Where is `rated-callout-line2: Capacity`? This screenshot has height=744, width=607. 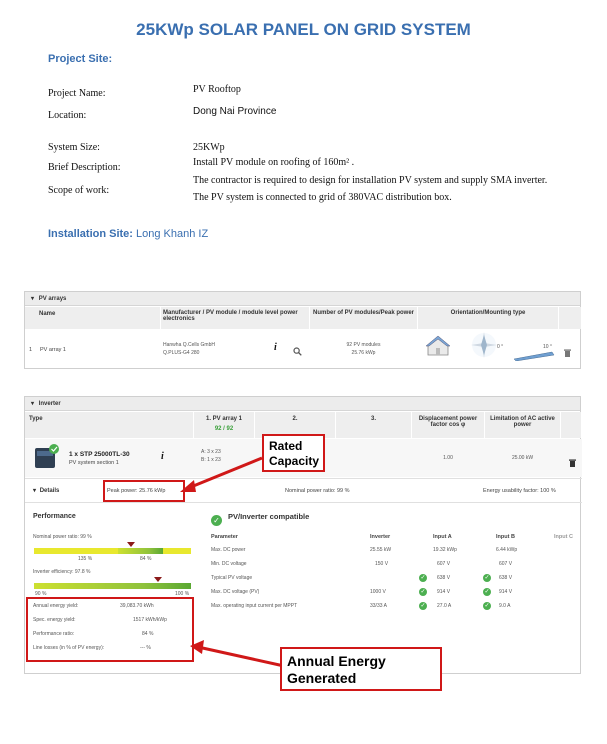 rated-callout-line2: Capacity is located at coordinates (294, 461).